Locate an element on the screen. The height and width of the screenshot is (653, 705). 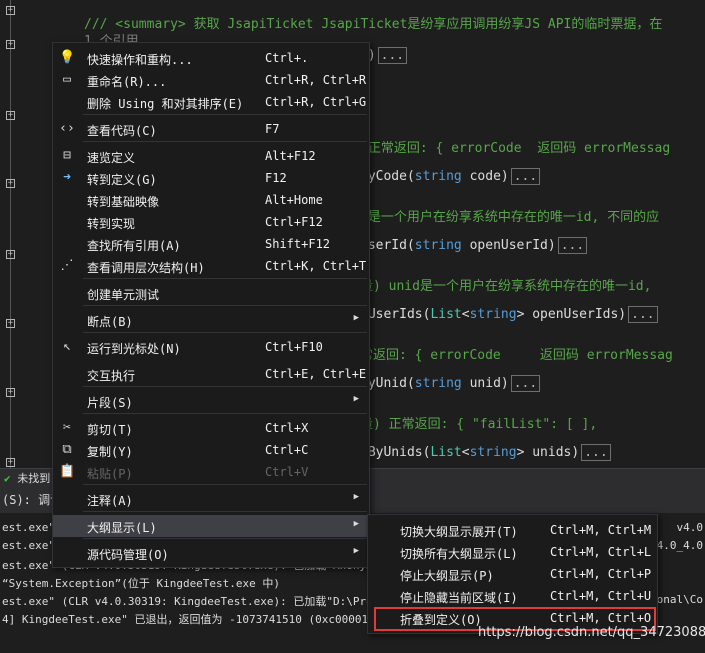
menu-item-shortcut: Ctrl+X is located at coordinates (287, 428).